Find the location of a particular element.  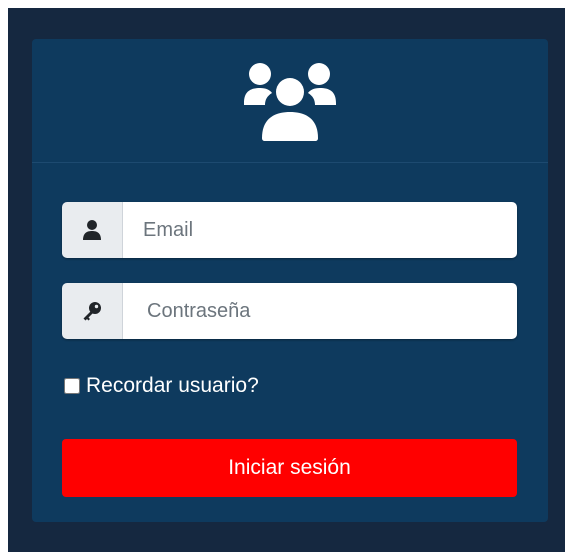

remember-user-label: Recordar usuario? is located at coordinates (172, 385).